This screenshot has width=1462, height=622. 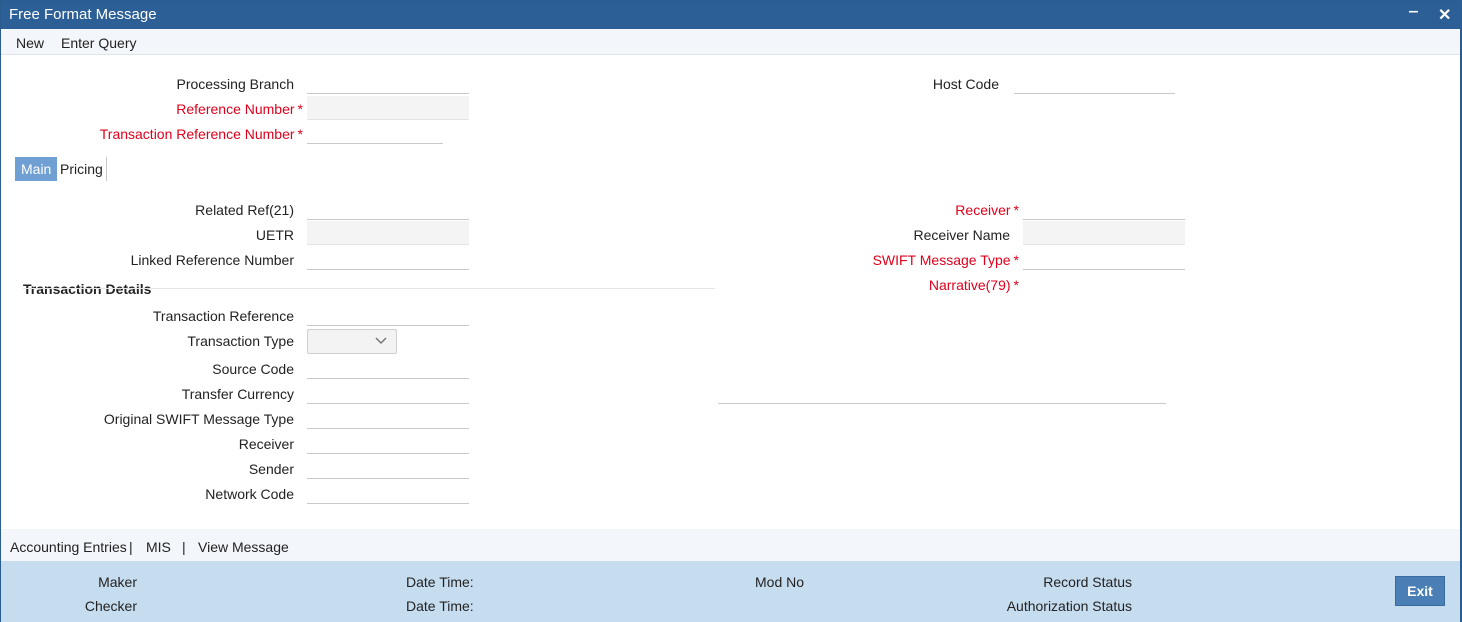 I want to click on transaction-type-label: Transaction Type, so click(x=240, y=341).